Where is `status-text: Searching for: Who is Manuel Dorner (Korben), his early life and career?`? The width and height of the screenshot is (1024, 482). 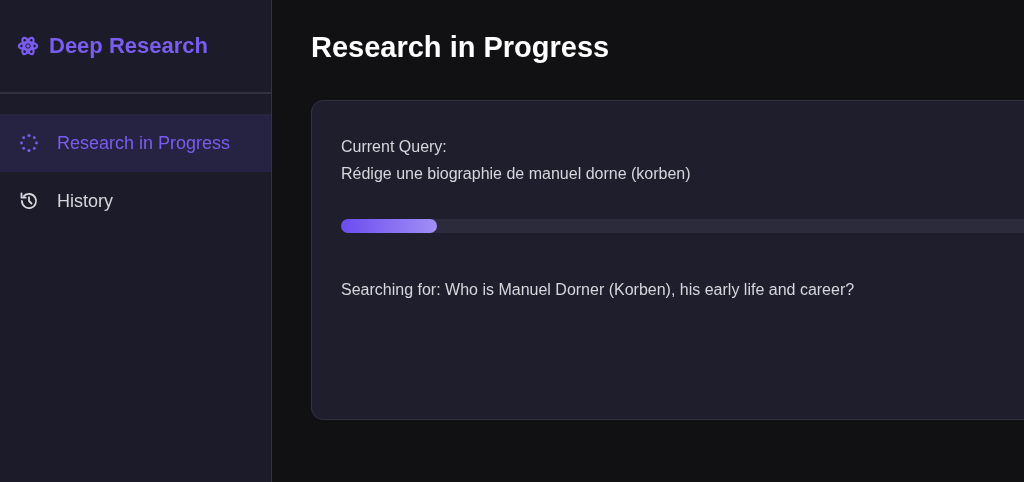
status-text: Searching for: Who is Manuel Dorner (Korben), his early life and career? is located at coordinates (598, 290).